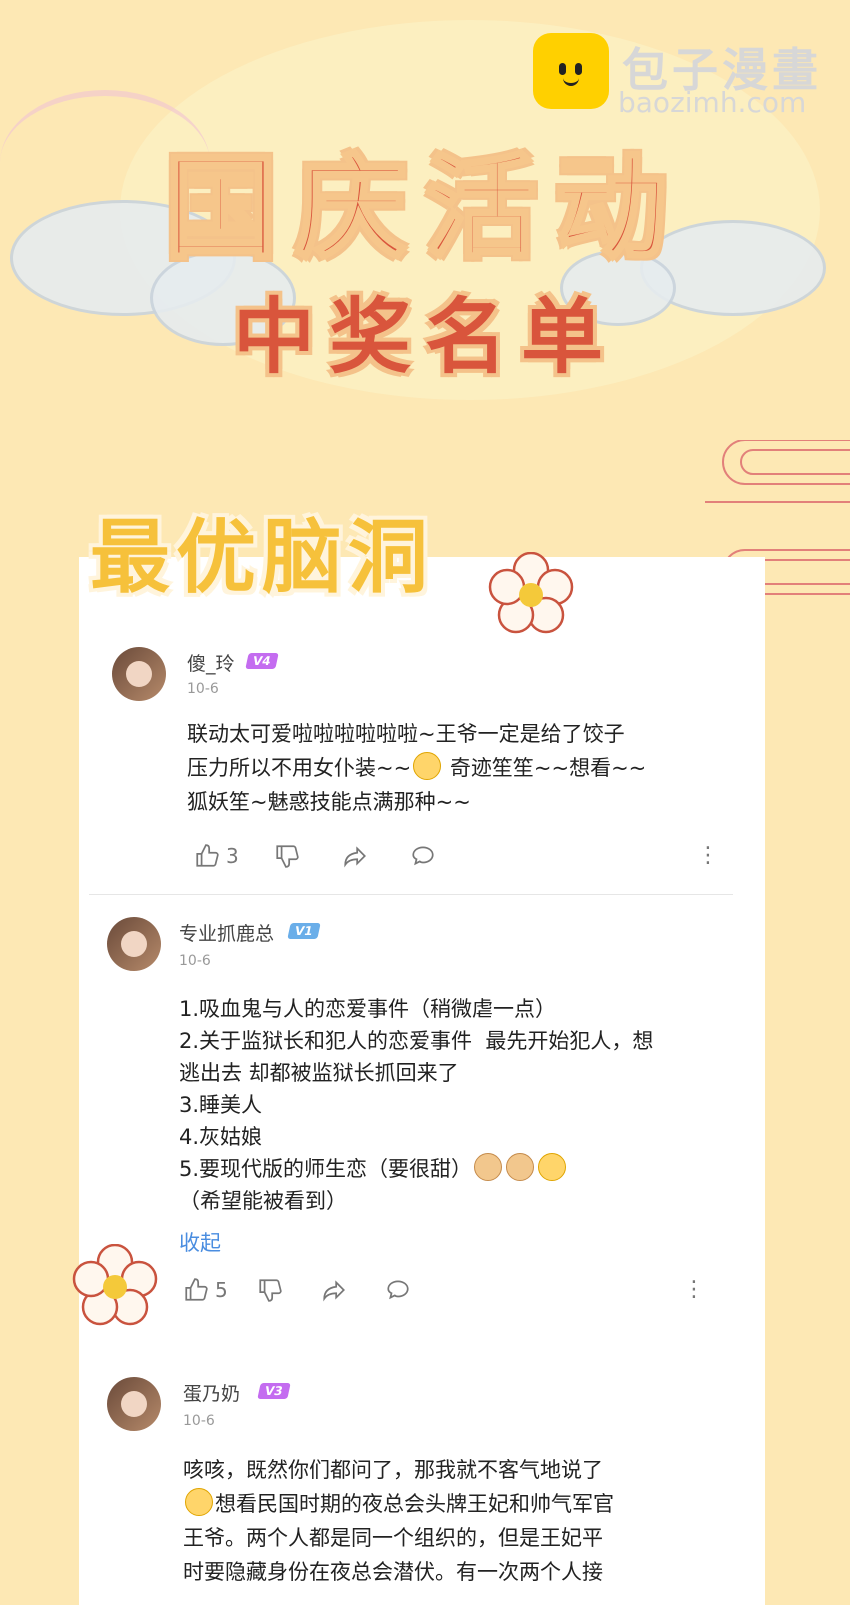  I want to click on level-badge: V4, so click(262, 661).